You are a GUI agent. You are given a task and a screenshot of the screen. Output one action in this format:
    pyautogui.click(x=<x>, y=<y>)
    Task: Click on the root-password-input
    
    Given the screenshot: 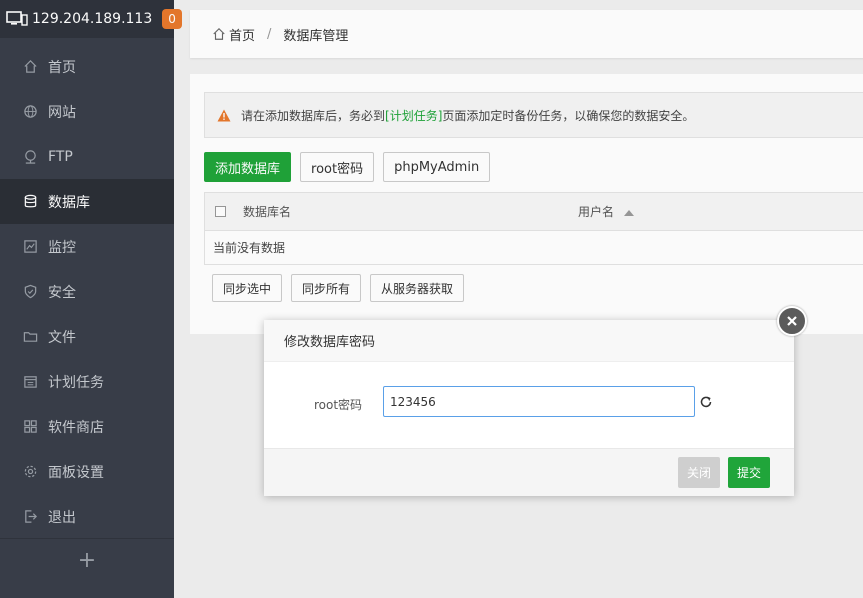 What is the action you would take?
    pyautogui.click(x=539, y=401)
    